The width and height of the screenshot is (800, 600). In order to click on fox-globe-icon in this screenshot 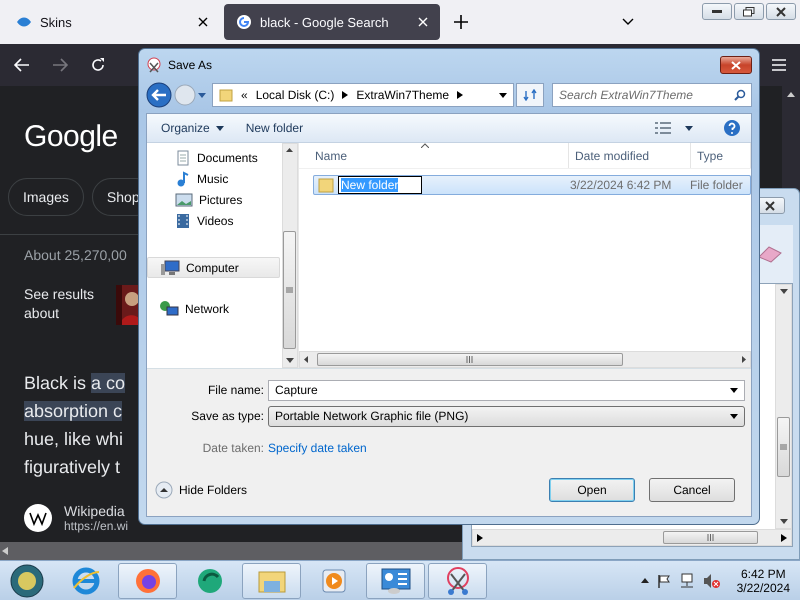, I will do `click(148, 580)`.